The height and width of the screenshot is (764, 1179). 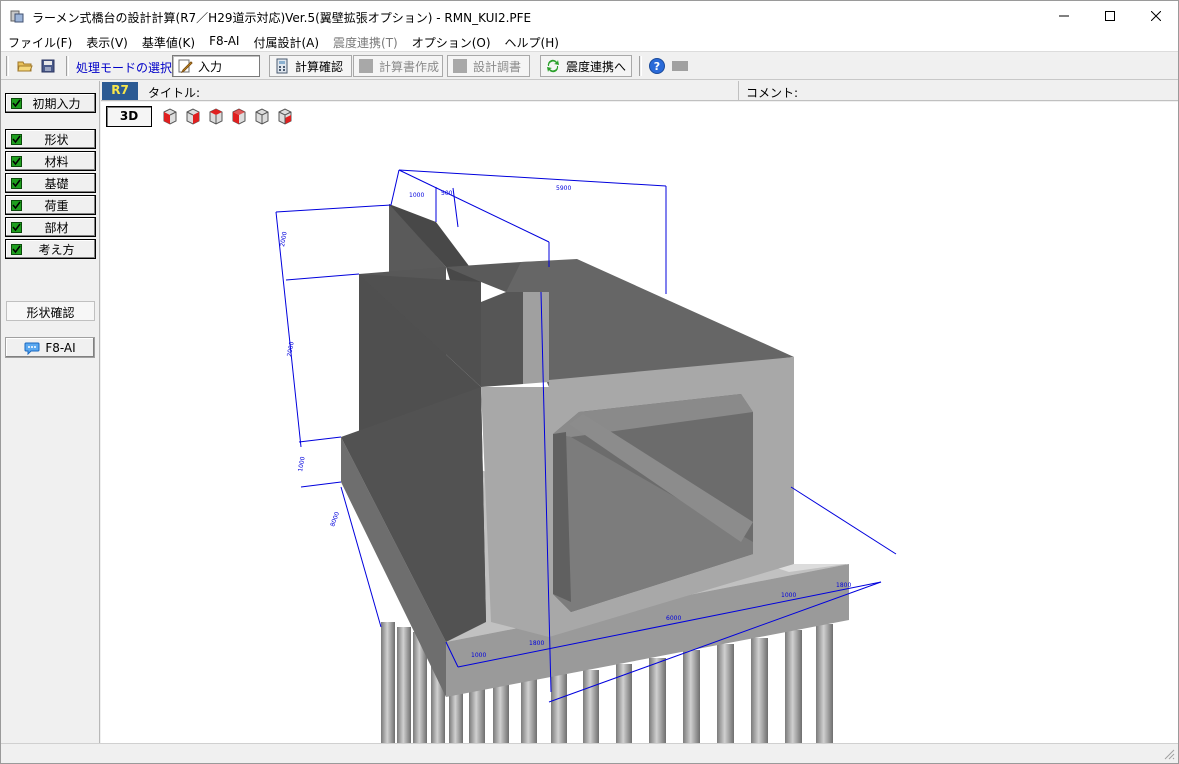 I want to click on seismic-link-button: 震度連携へ, so click(x=586, y=66).